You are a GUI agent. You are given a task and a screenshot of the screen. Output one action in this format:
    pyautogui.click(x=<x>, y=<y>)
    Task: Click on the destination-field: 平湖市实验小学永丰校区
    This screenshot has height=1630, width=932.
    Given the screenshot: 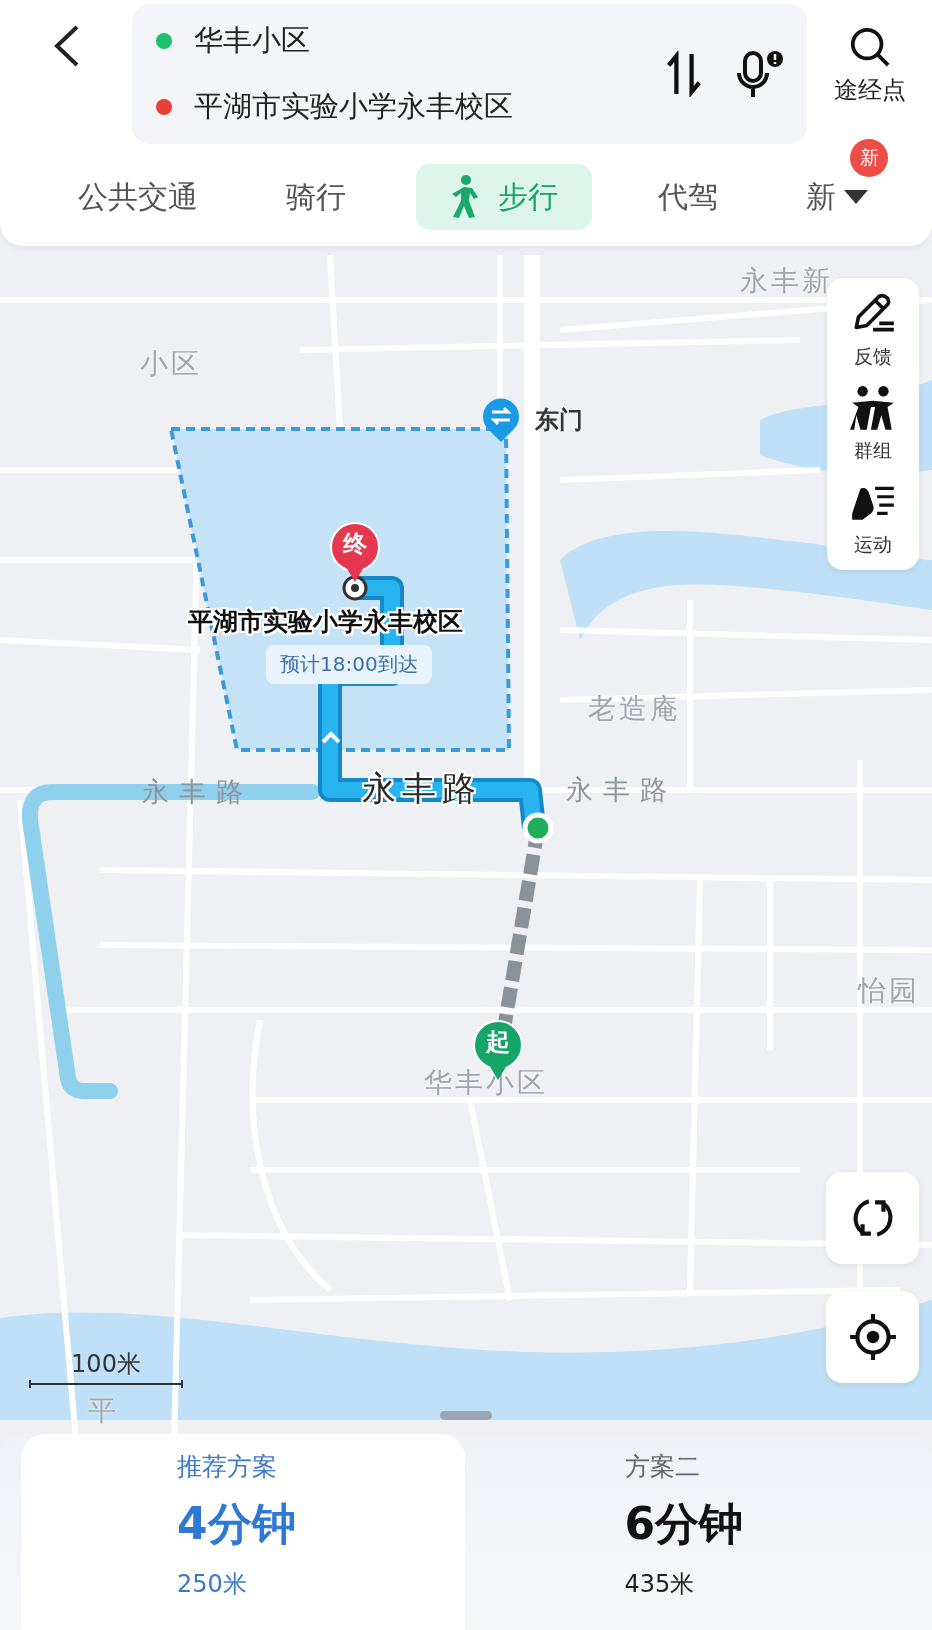 What is the action you would take?
    pyautogui.click(x=410, y=107)
    